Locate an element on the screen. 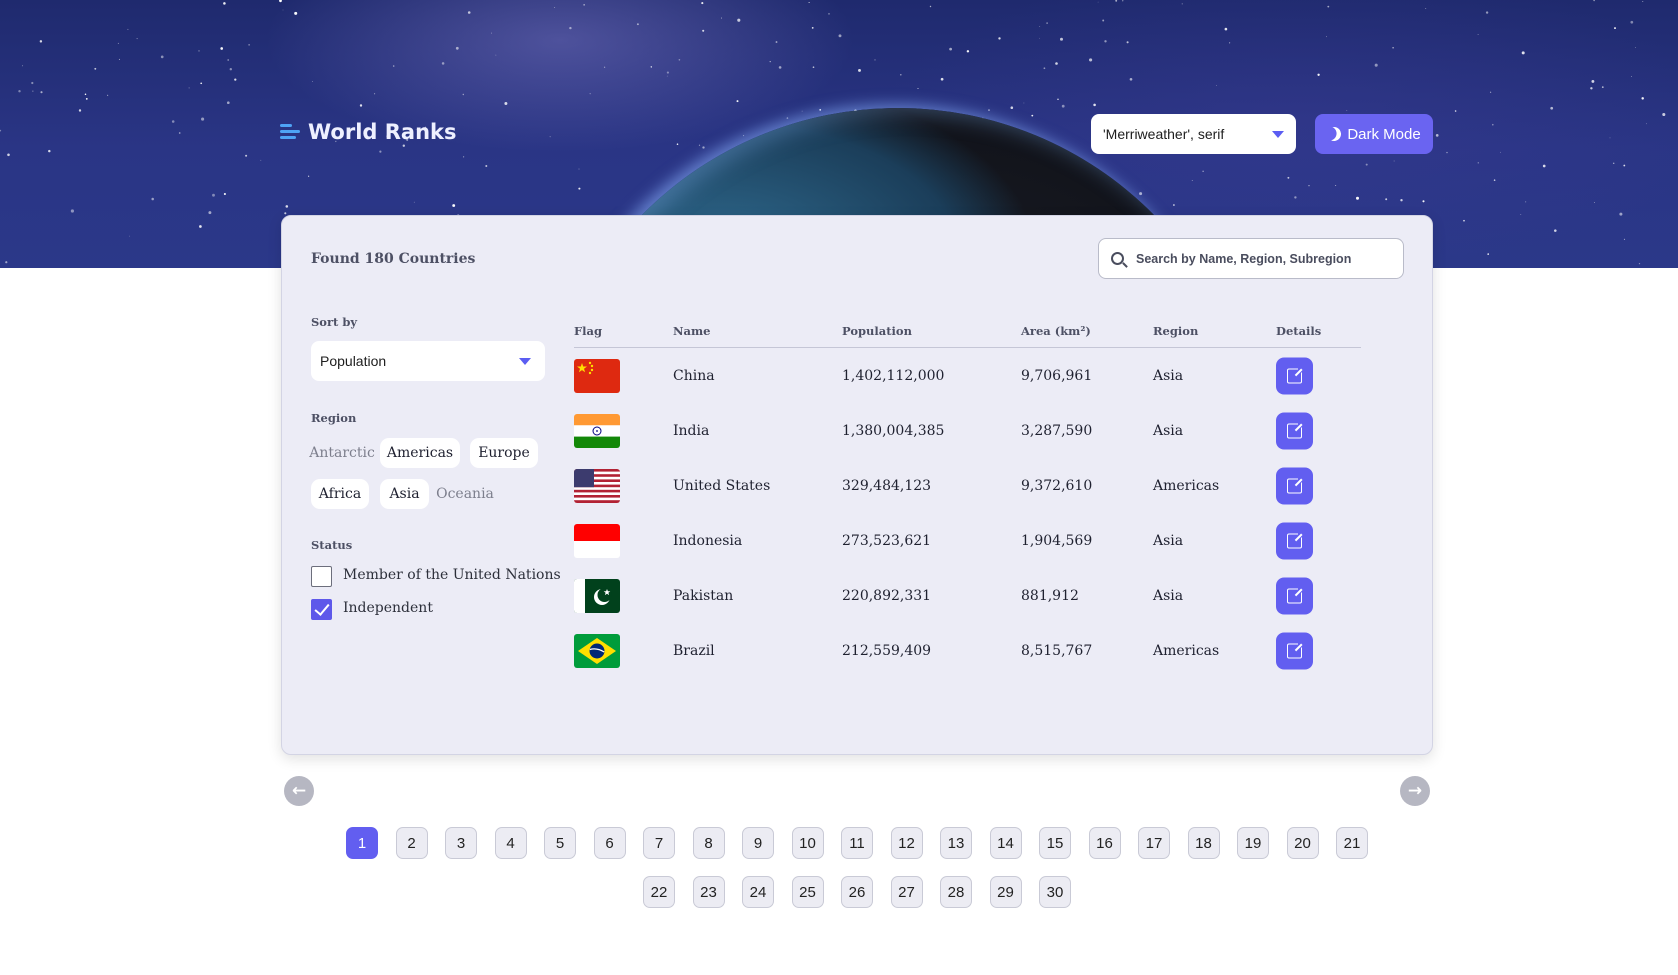  search-box is located at coordinates (1251, 258).